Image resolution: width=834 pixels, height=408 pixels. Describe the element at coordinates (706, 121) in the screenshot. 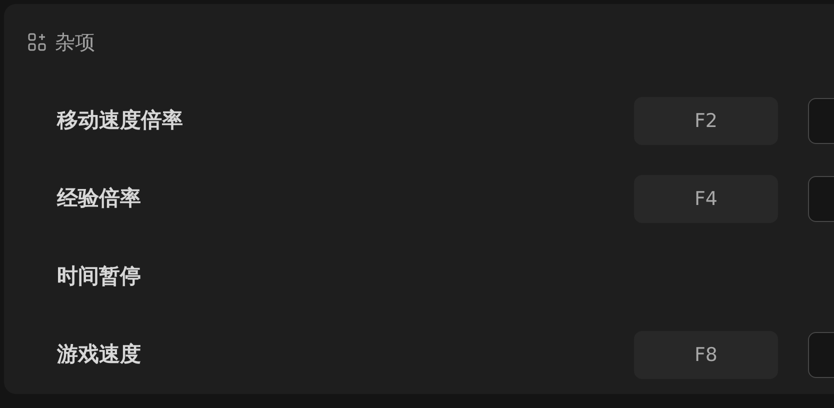

I see `hotkey-button: F2` at that location.